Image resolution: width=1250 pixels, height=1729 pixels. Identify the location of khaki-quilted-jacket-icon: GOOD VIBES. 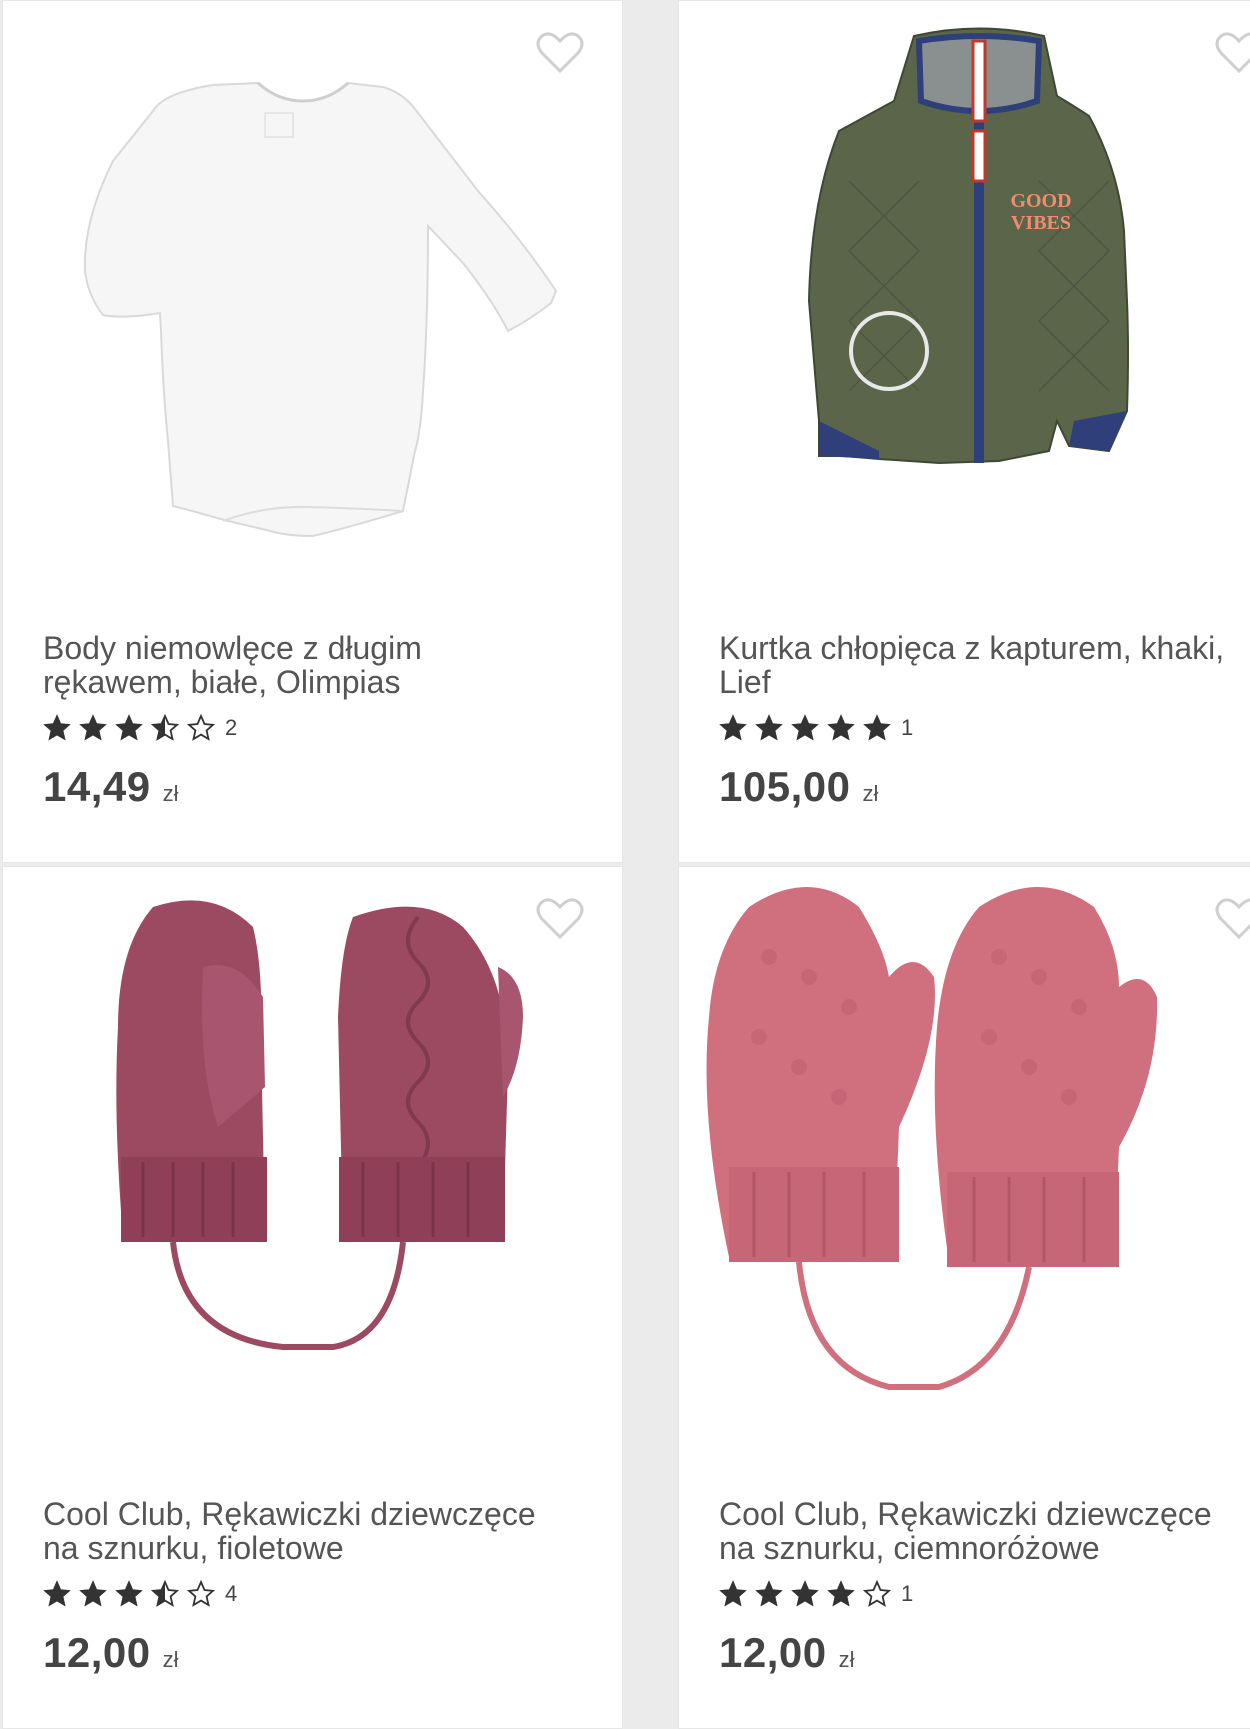
(968, 246).